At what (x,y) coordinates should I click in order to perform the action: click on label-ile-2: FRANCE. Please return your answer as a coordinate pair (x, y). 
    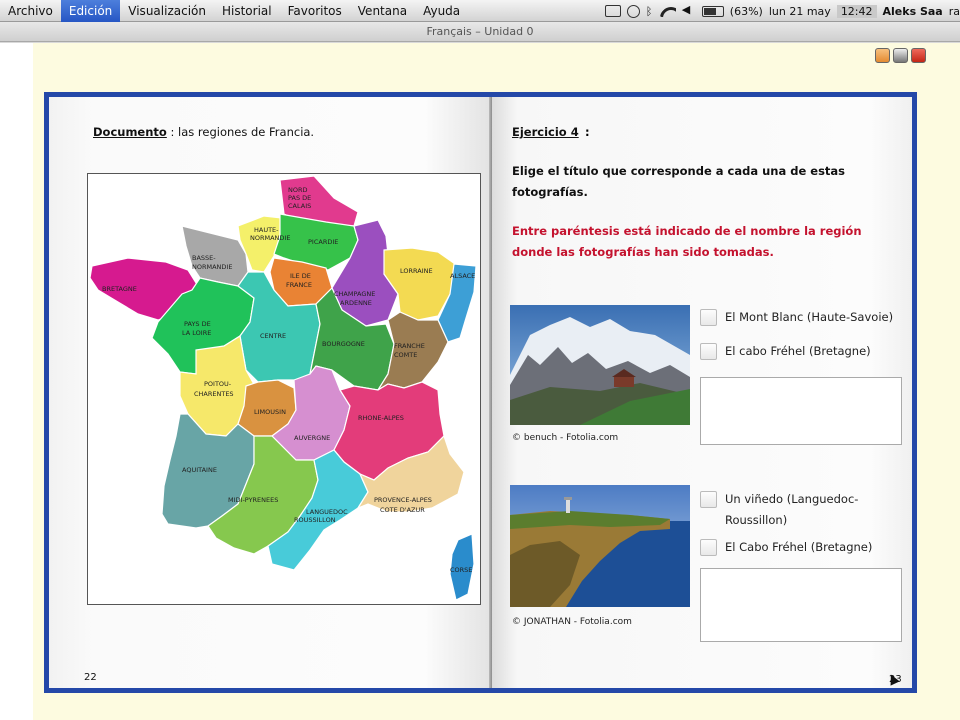
    Looking at the image, I should click on (299, 285).